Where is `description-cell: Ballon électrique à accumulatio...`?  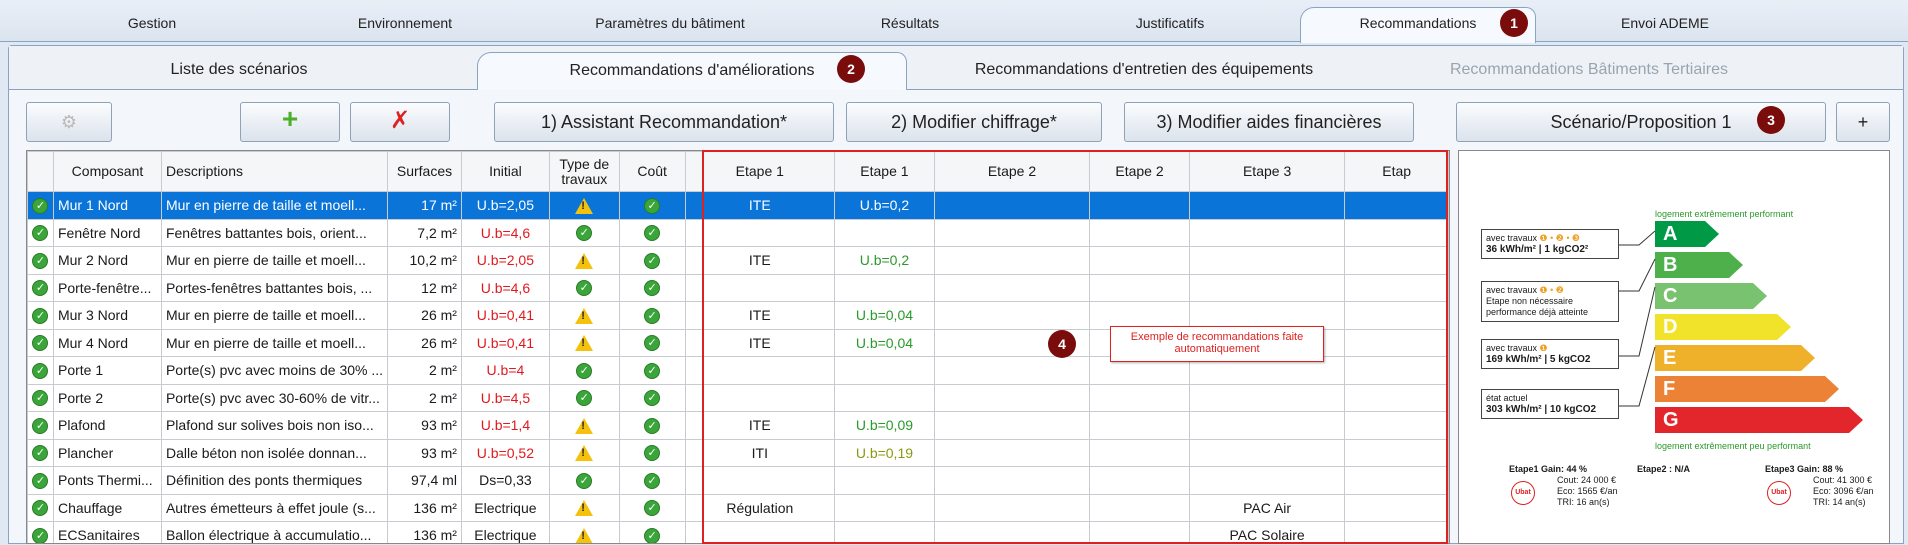 description-cell: Ballon électrique à accumulatio... is located at coordinates (274, 532).